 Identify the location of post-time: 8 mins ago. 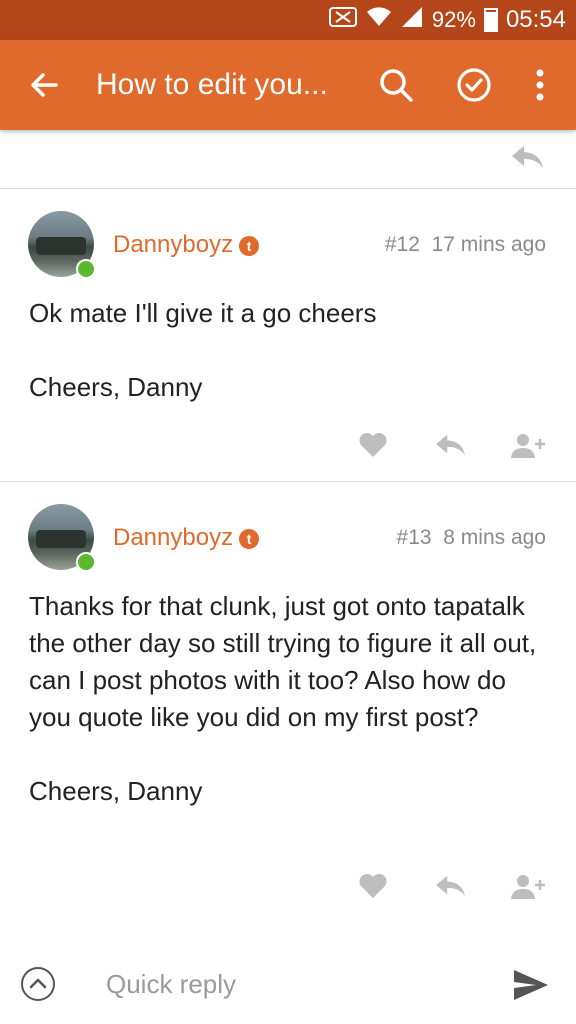
(494, 537).